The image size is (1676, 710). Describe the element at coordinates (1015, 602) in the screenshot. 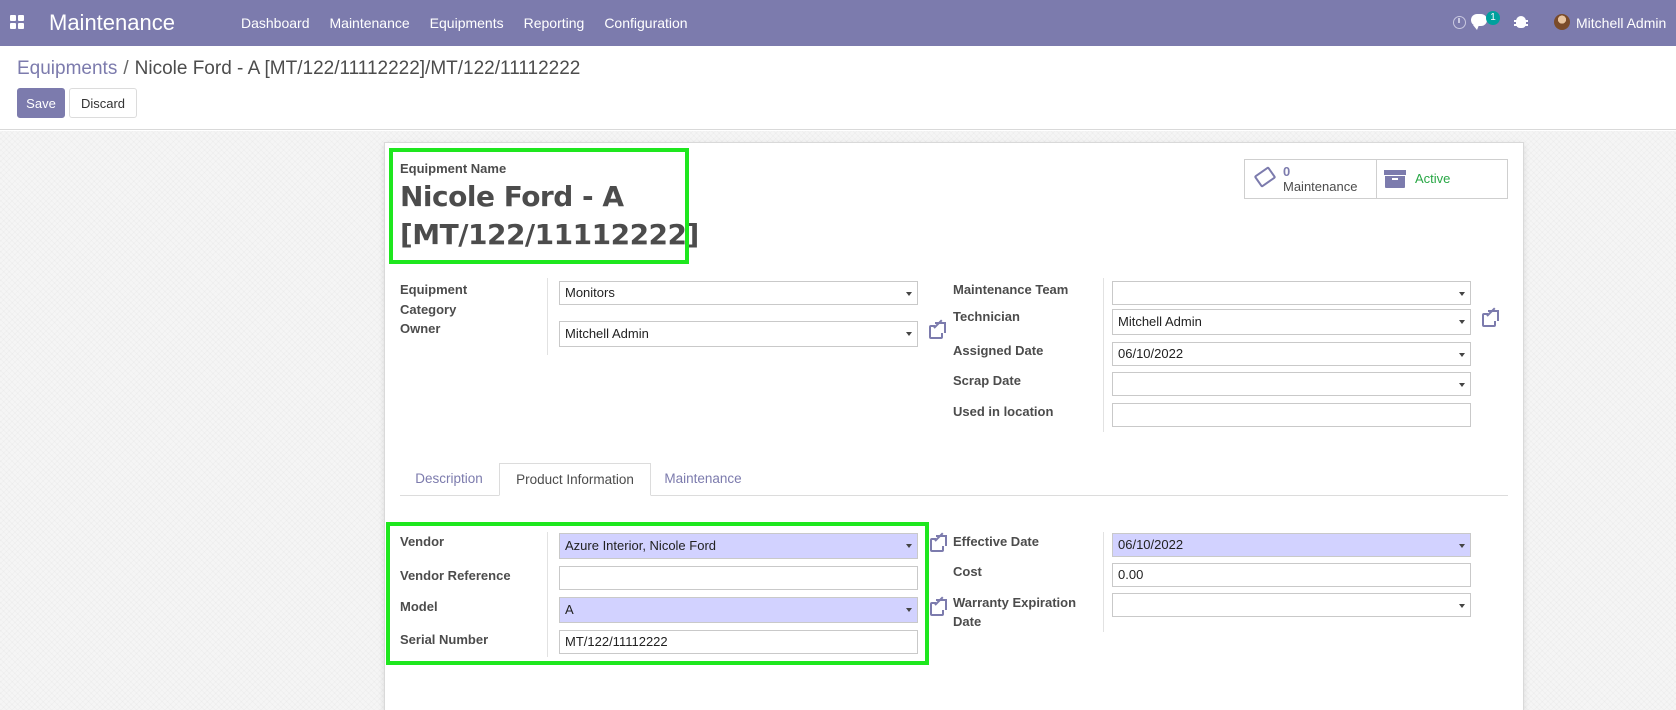

I see `warranty-expiration-label-line-1: Warranty Expiration` at that location.